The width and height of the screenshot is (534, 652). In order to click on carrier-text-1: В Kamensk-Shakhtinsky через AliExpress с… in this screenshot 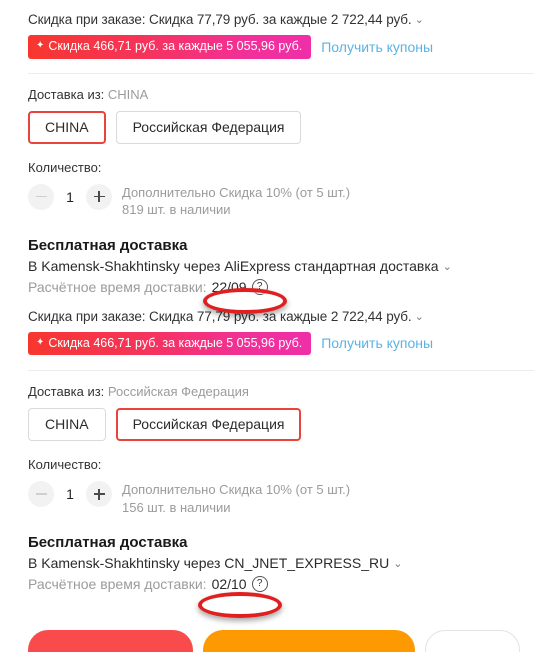, I will do `click(233, 265)`.